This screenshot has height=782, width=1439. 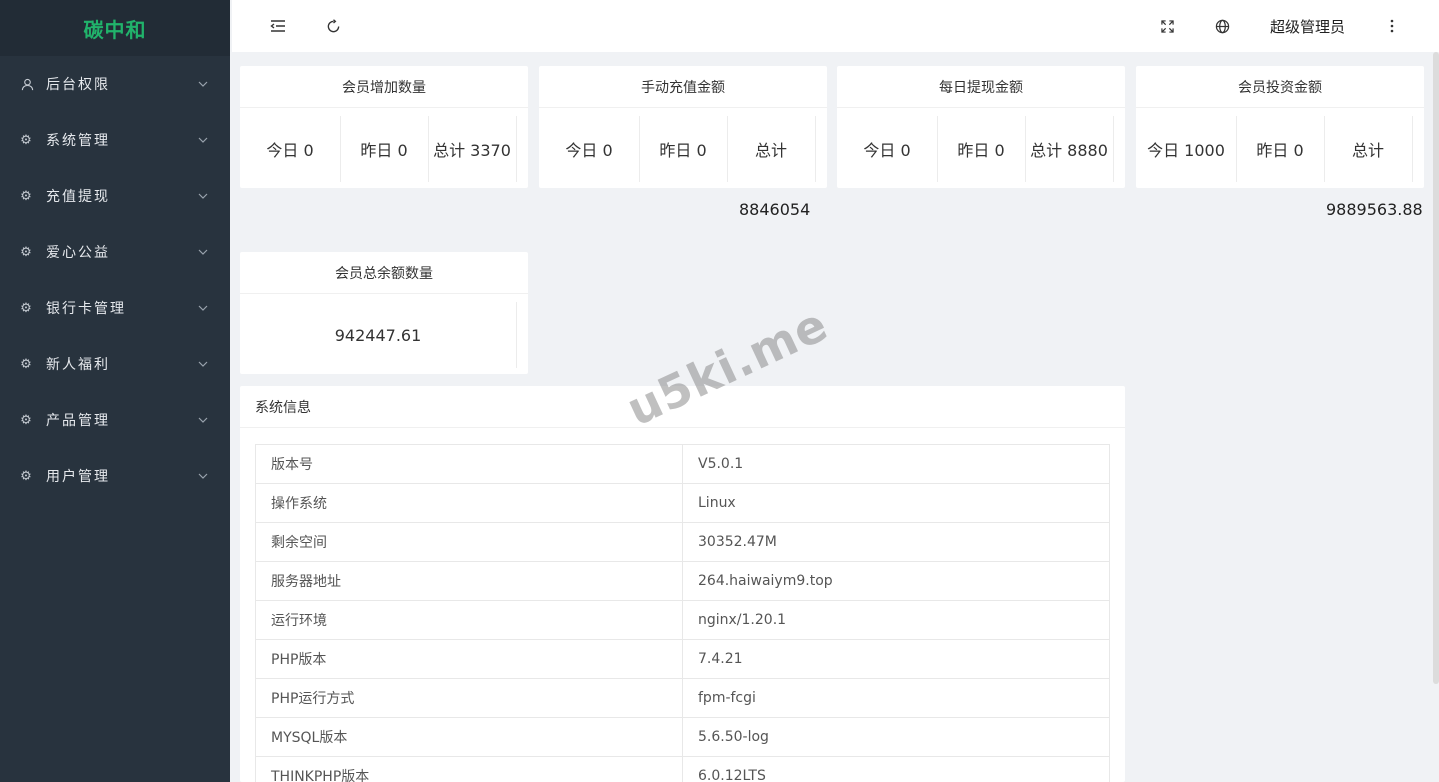 I want to click on card-title: 每日提现金额, so click(x=981, y=87).